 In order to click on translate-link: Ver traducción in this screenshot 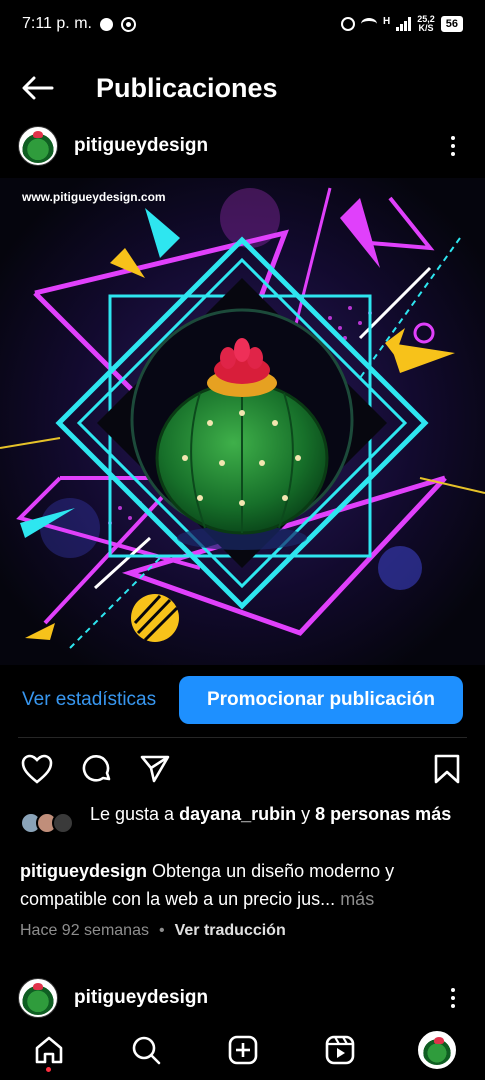, I will do `click(230, 931)`.